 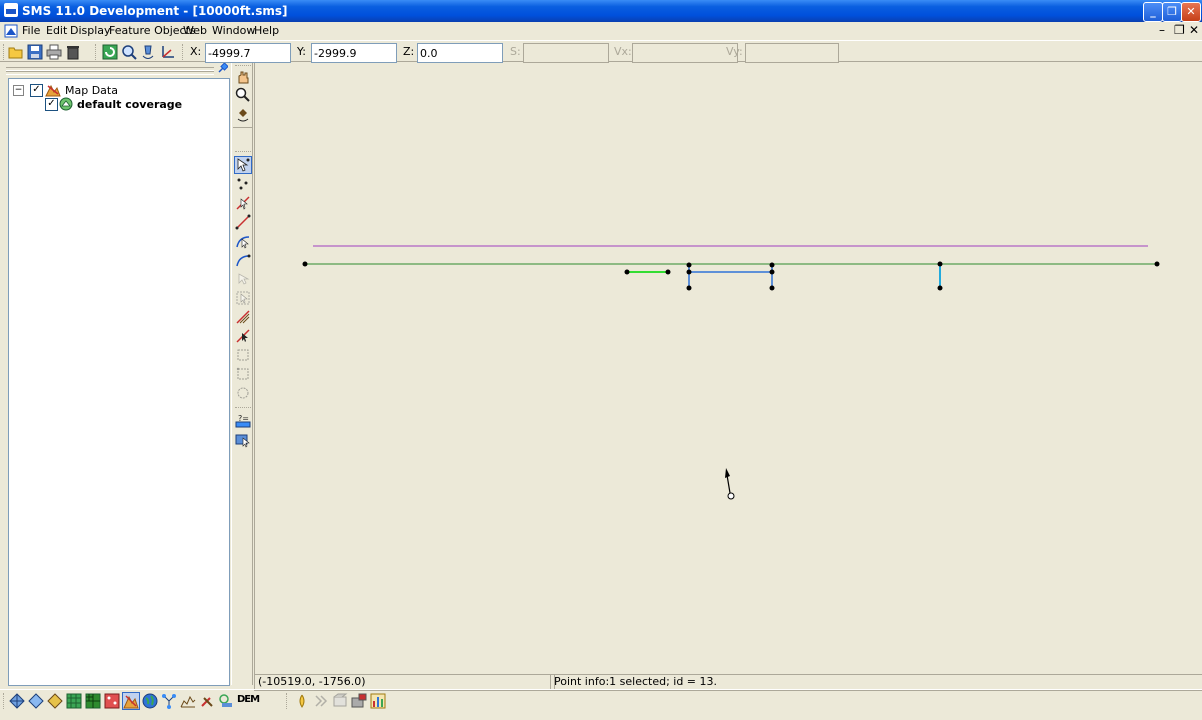 What do you see at coordinates (73, 52) in the screenshot?
I see `delete-icon` at bounding box center [73, 52].